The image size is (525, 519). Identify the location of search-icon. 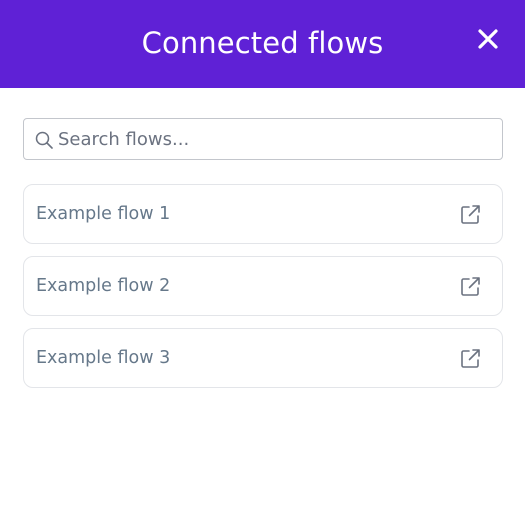
(44, 140).